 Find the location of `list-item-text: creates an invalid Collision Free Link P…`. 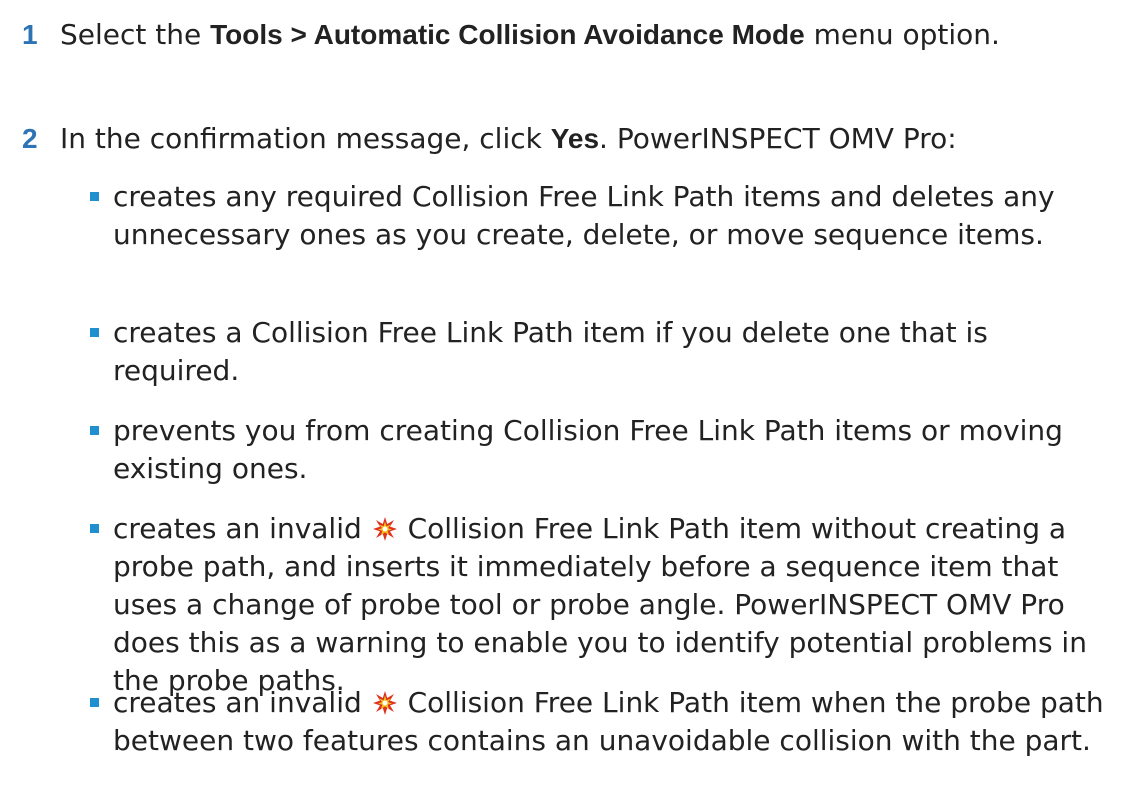

list-item-text: creates an invalid Collision Free Link P… is located at coordinates (613, 722).